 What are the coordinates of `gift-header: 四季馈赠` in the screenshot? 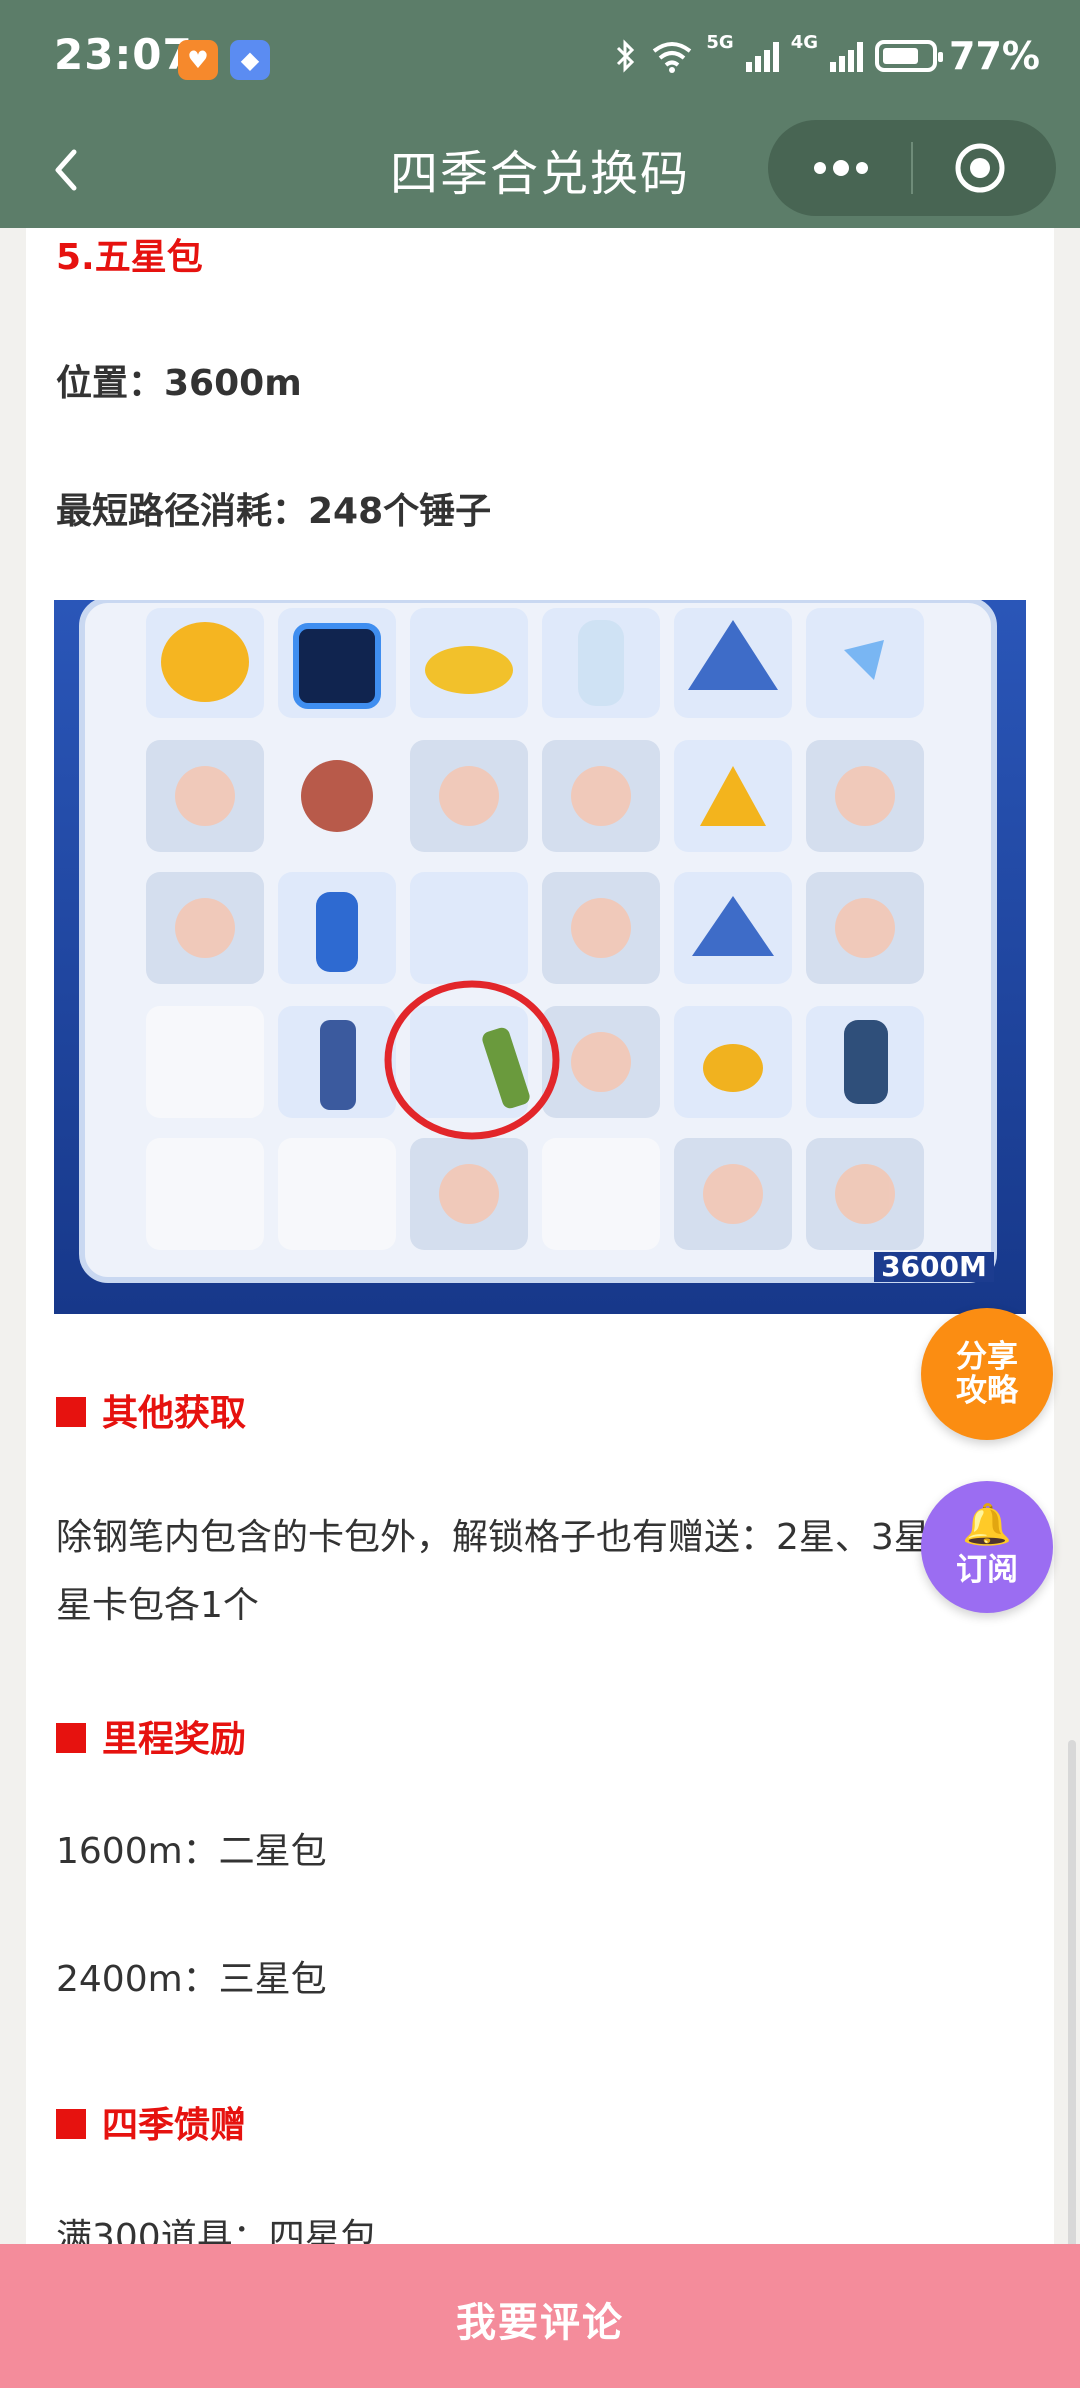 It's located at (540, 2122).